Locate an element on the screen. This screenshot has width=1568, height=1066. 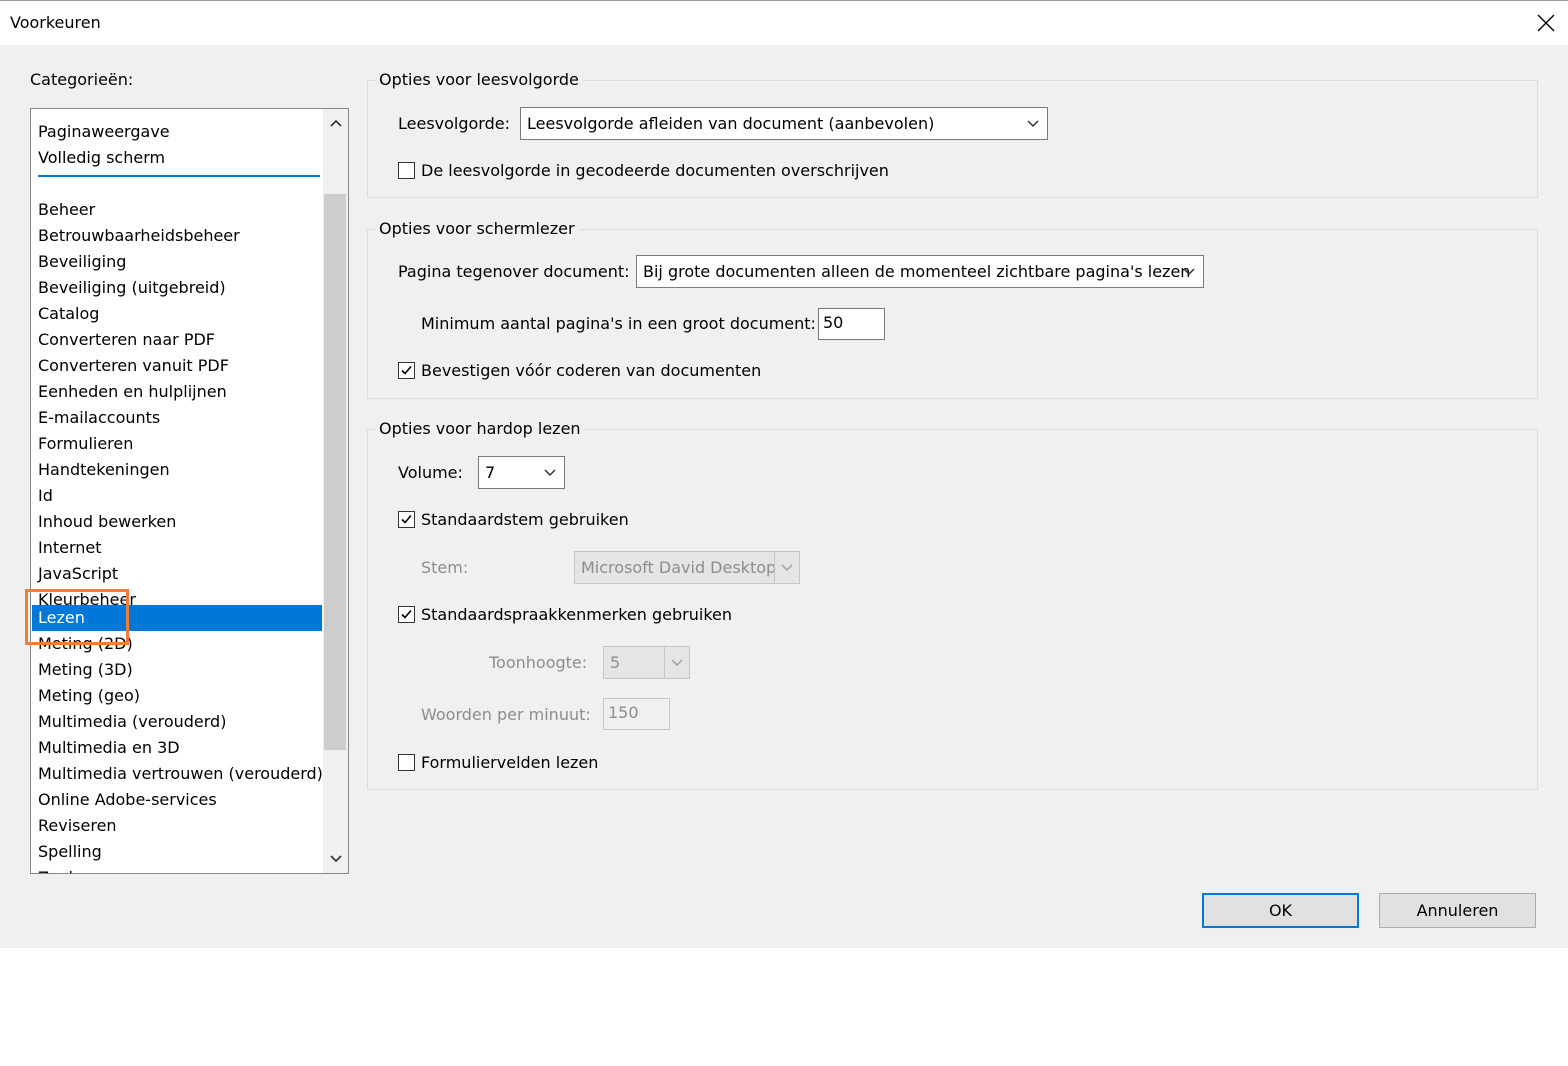
categories-scrollbar is located at coordinates (335, 491).